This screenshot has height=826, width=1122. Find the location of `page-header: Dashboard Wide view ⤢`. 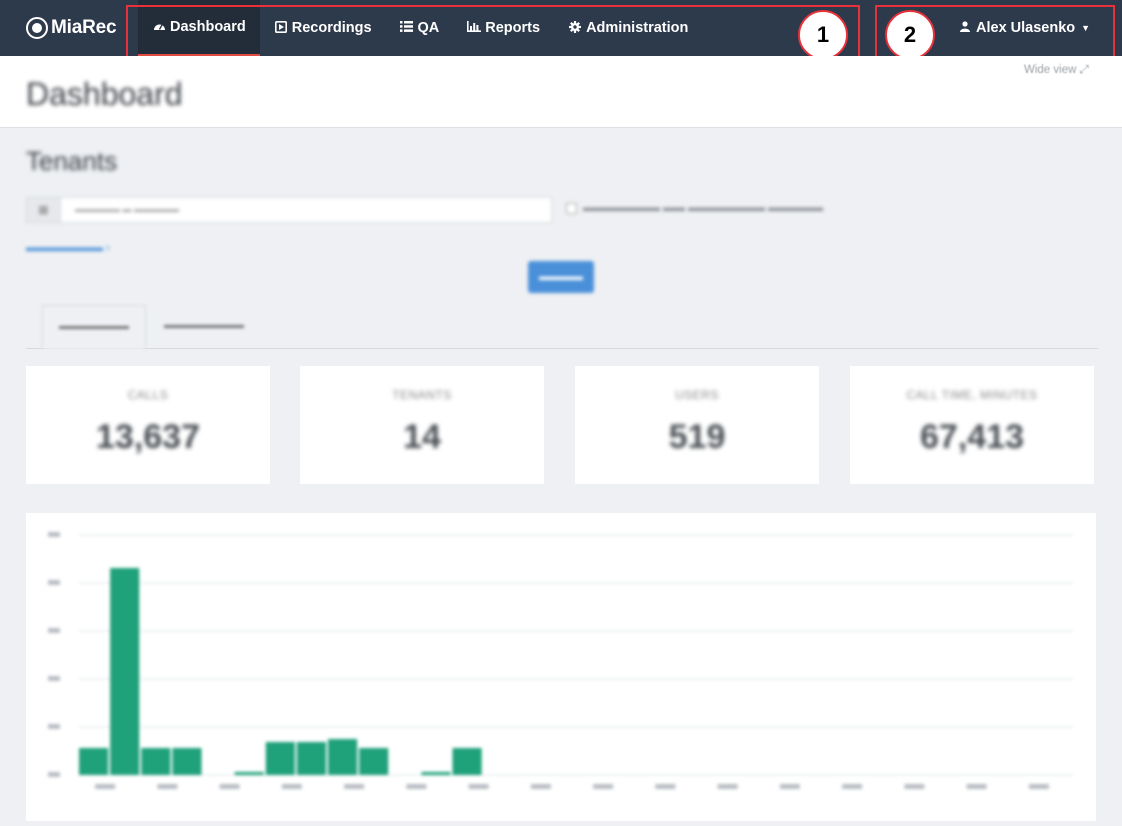

page-header: Dashboard Wide view ⤢ is located at coordinates (561, 92).